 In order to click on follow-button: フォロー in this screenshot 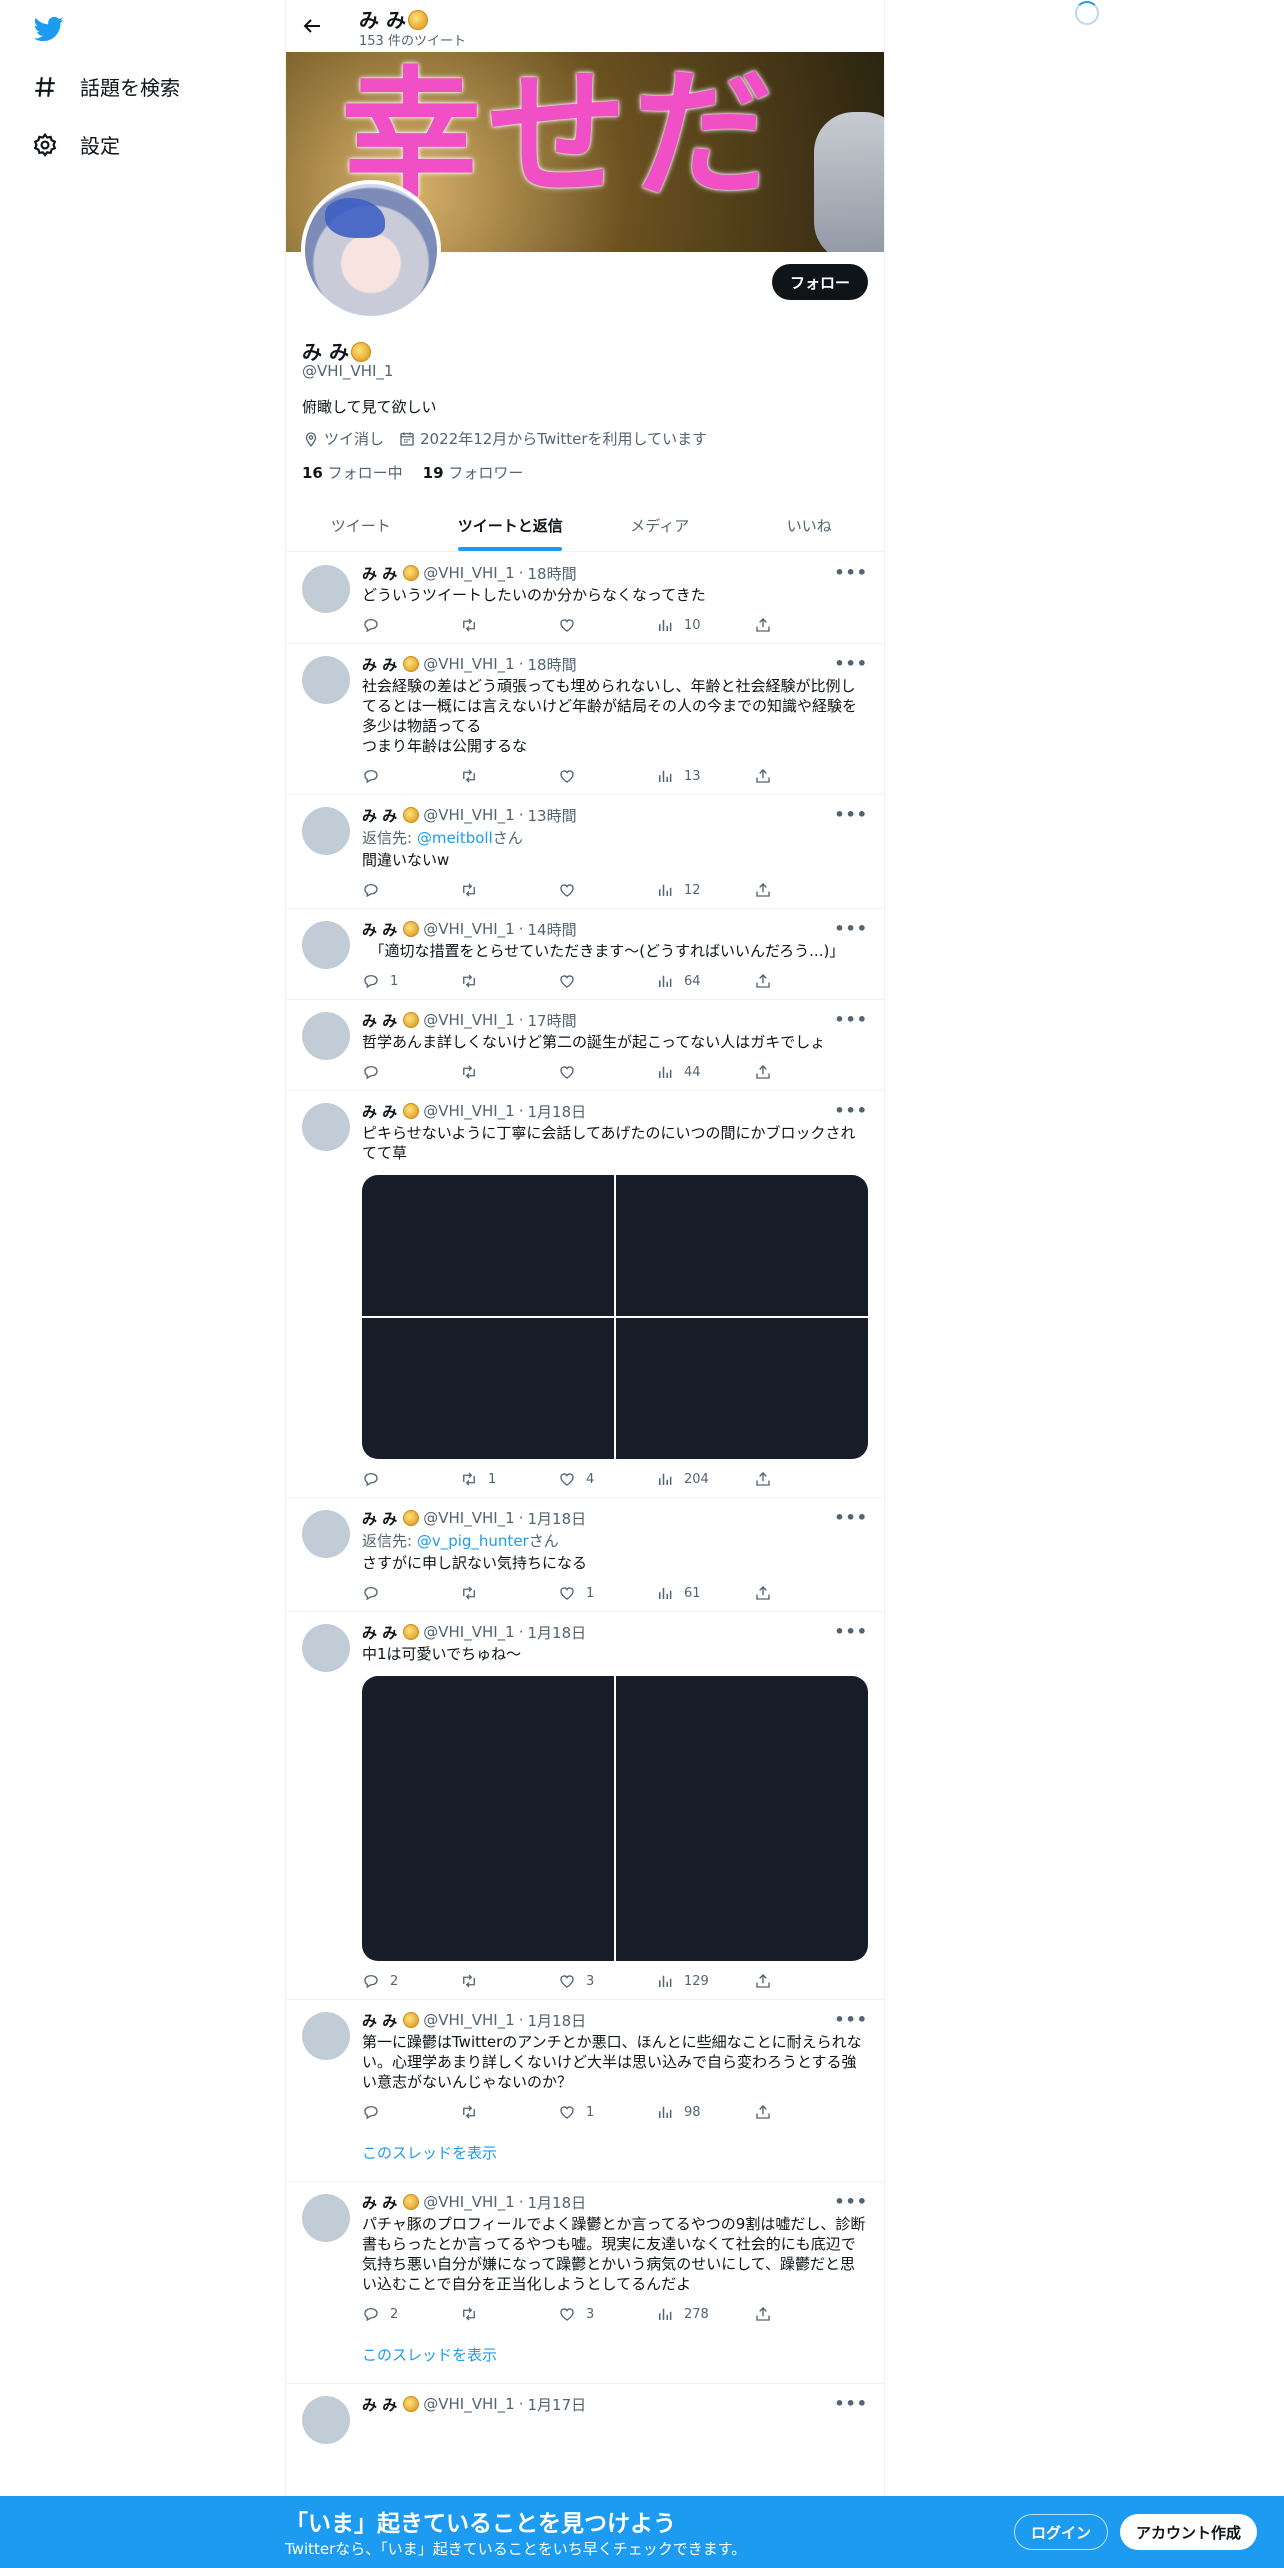, I will do `click(819, 282)`.